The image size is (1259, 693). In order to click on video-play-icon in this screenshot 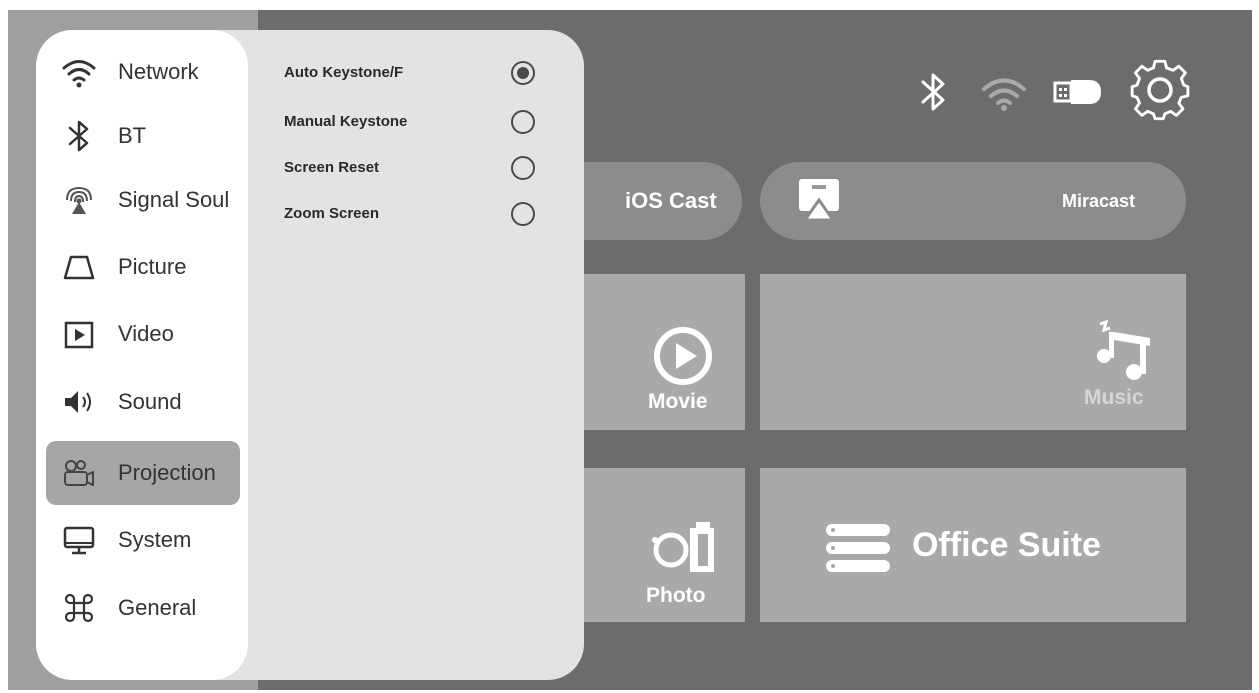, I will do `click(79, 334)`.